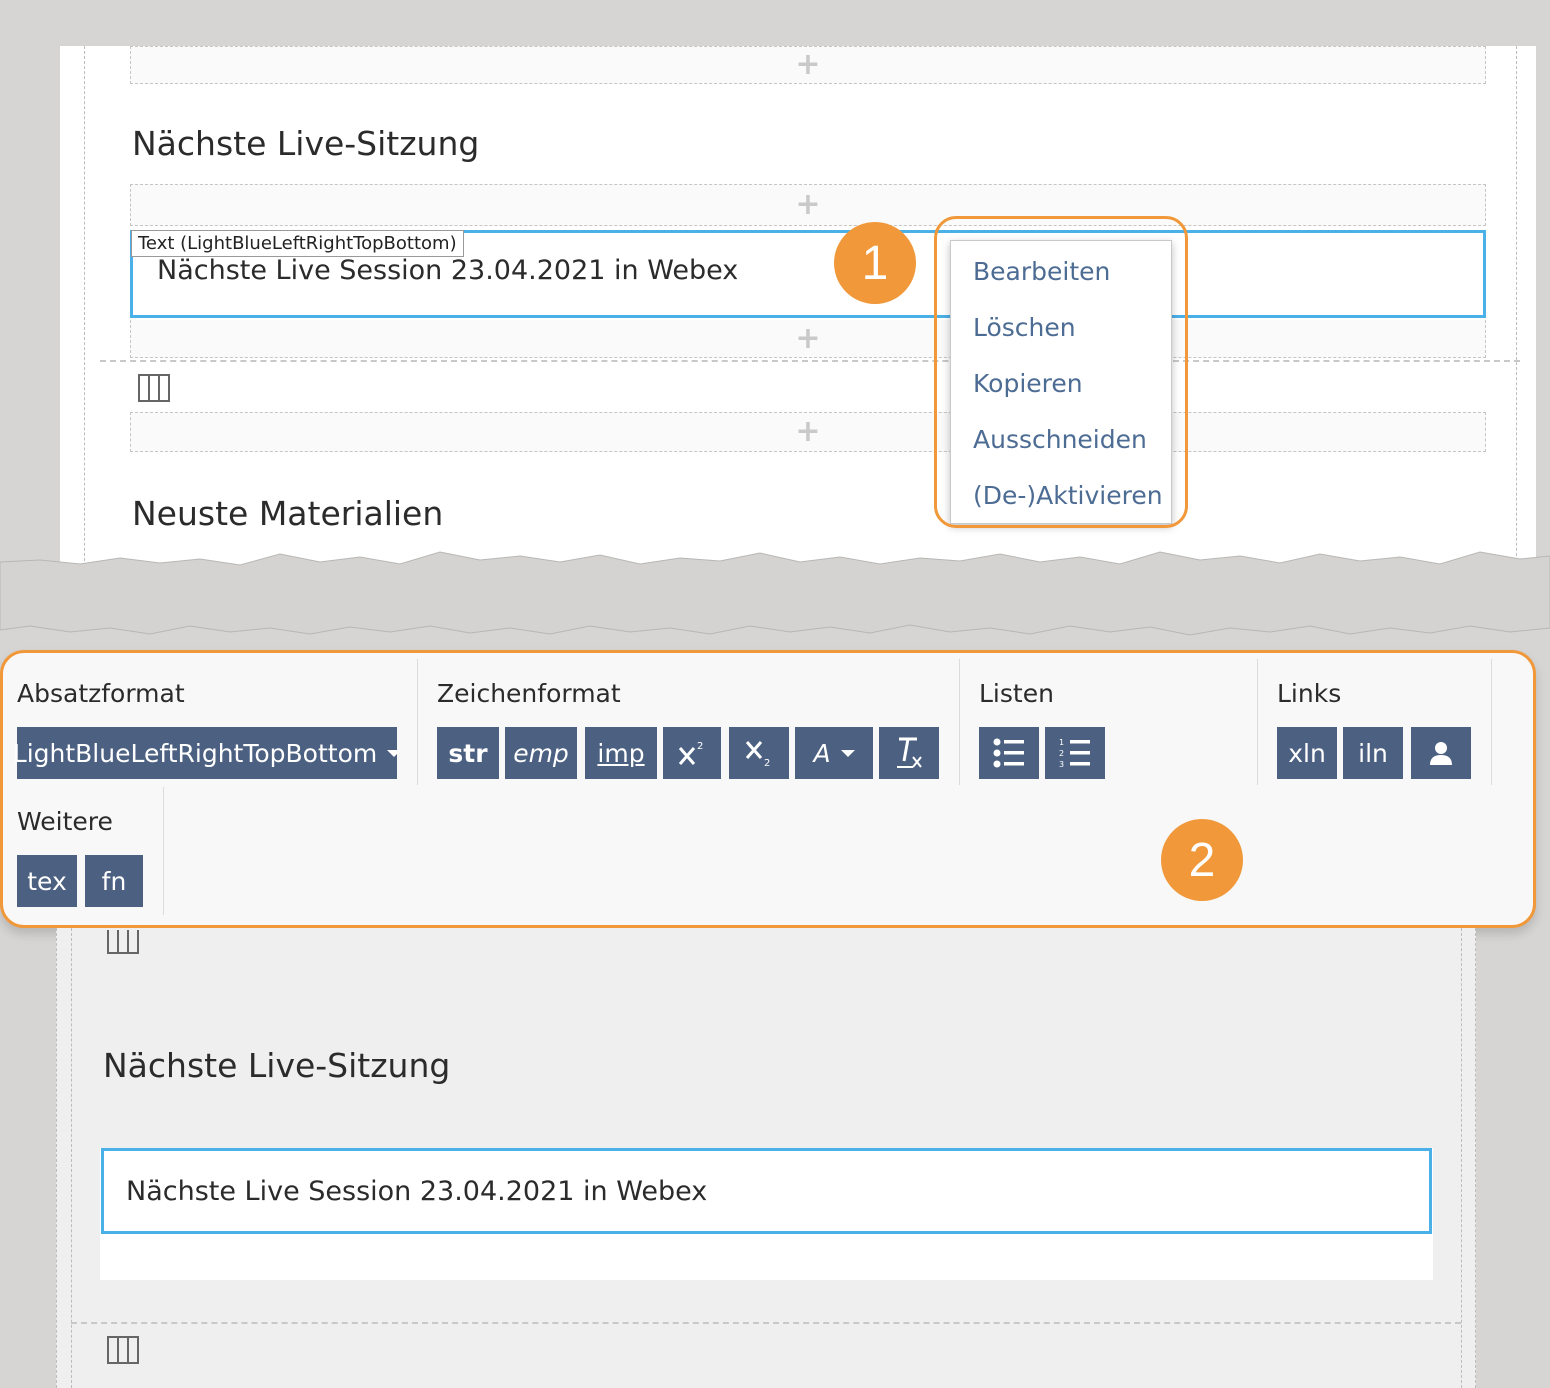 Image resolution: width=1550 pixels, height=1388 pixels. I want to click on group-label-zeichenformat: Zeichenformat, so click(529, 693).